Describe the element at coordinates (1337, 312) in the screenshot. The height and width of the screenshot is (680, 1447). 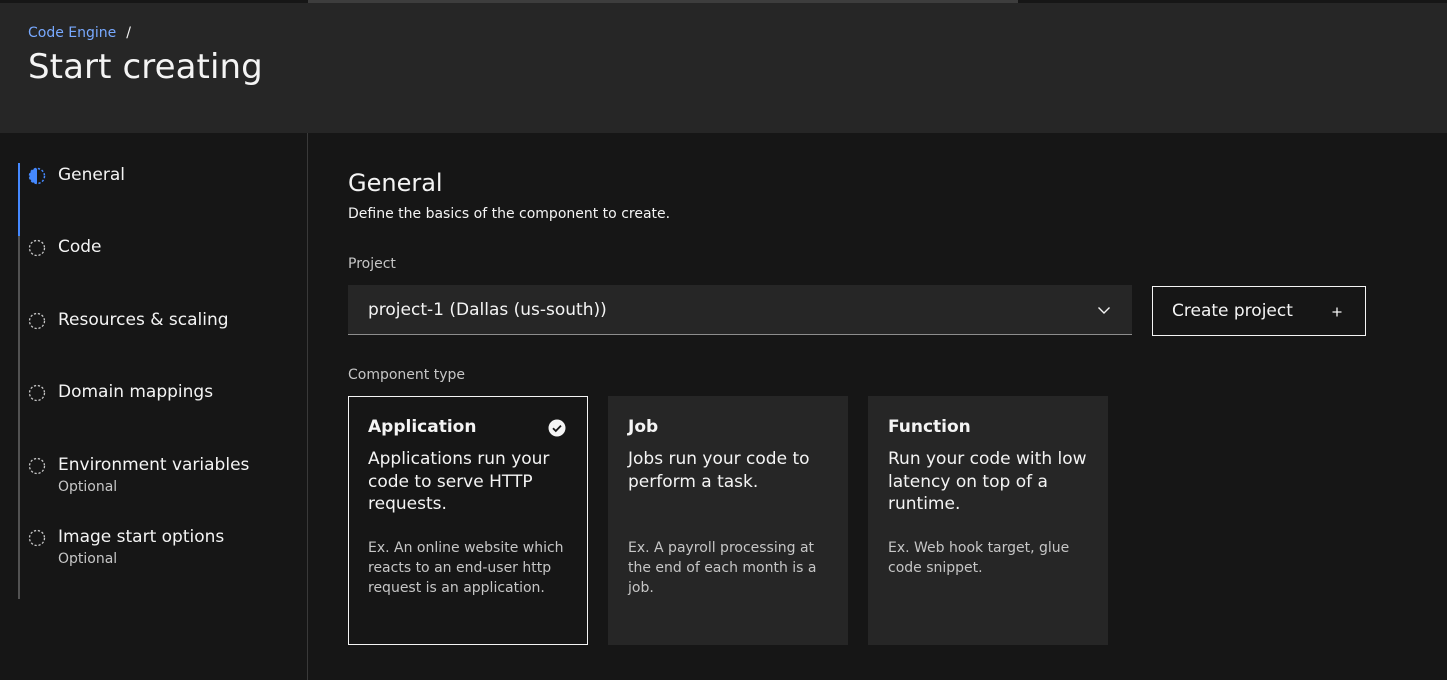
I see `plus-icon` at that location.